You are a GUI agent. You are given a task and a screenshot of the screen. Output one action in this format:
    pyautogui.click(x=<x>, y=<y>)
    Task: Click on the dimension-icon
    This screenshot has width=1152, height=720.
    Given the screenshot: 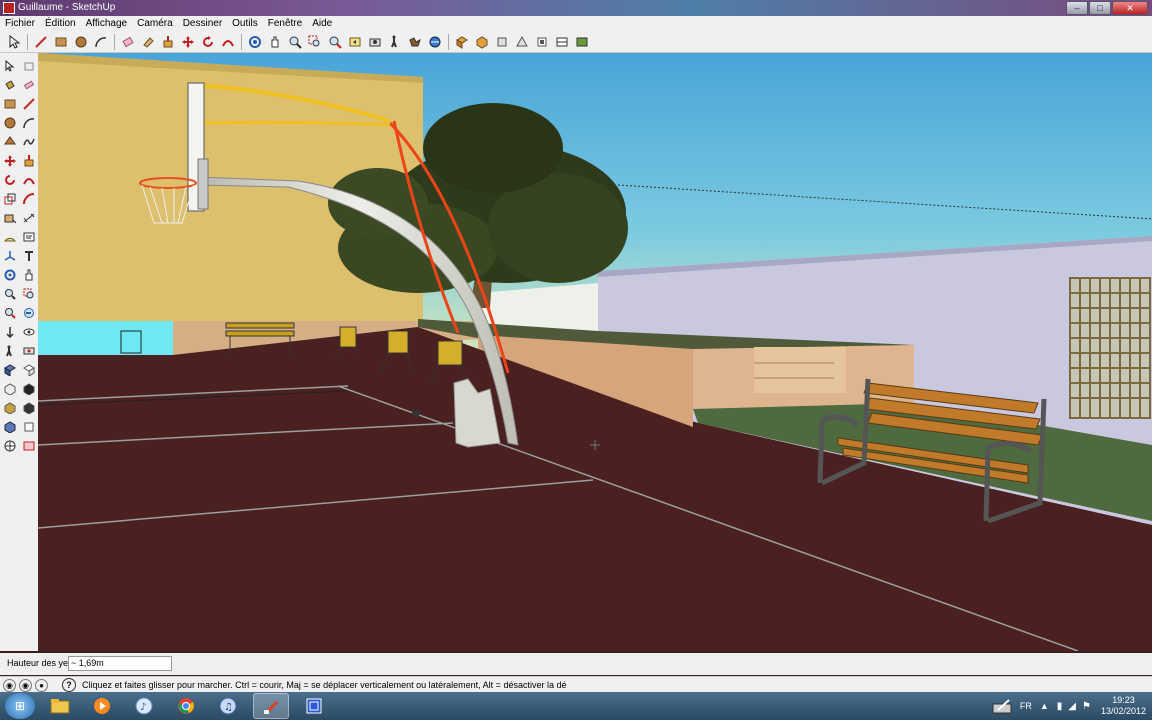 What is the action you would take?
    pyautogui.click(x=28, y=217)
    